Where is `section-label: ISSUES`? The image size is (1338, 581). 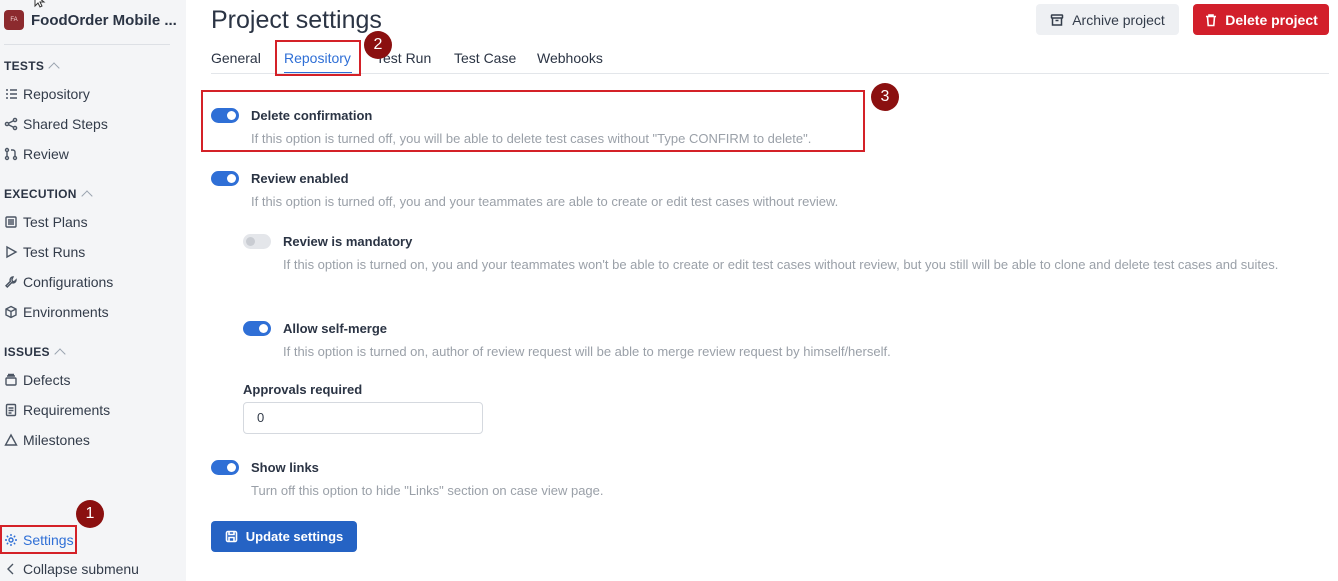 section-label: ISSUES is located at coordinates (27, 352).